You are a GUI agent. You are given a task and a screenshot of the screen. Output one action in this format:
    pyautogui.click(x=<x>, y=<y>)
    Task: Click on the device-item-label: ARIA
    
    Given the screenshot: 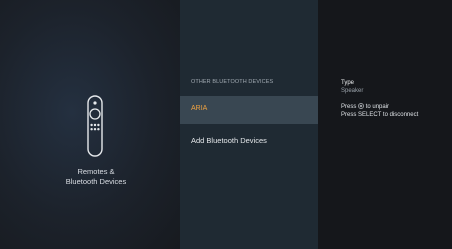 What is the action you would take?
    pyautogui.click(x=199, y=108)
    